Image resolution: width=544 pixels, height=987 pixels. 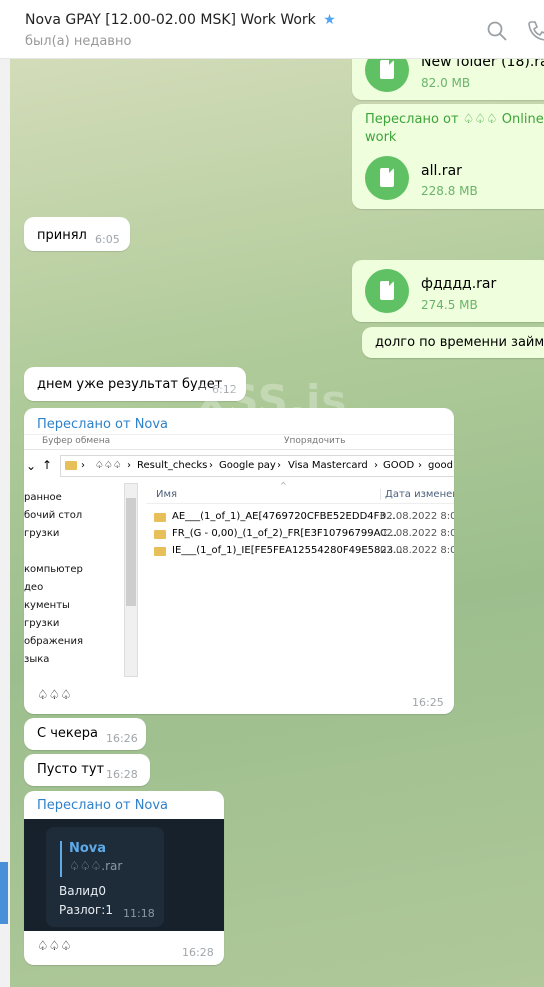 What do you see at coordinates (5, 522) in the screenshot?
I see `left-panel-strip` at bounding box center [5, 522].